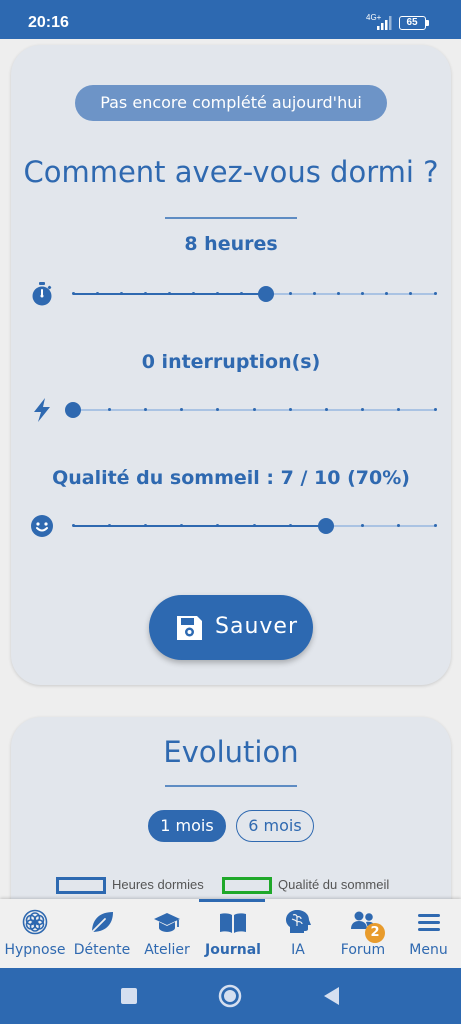  Describe the element at coordinates (167, 933) in the screenshot. I see `tab-atelier: Atelier` at that location.